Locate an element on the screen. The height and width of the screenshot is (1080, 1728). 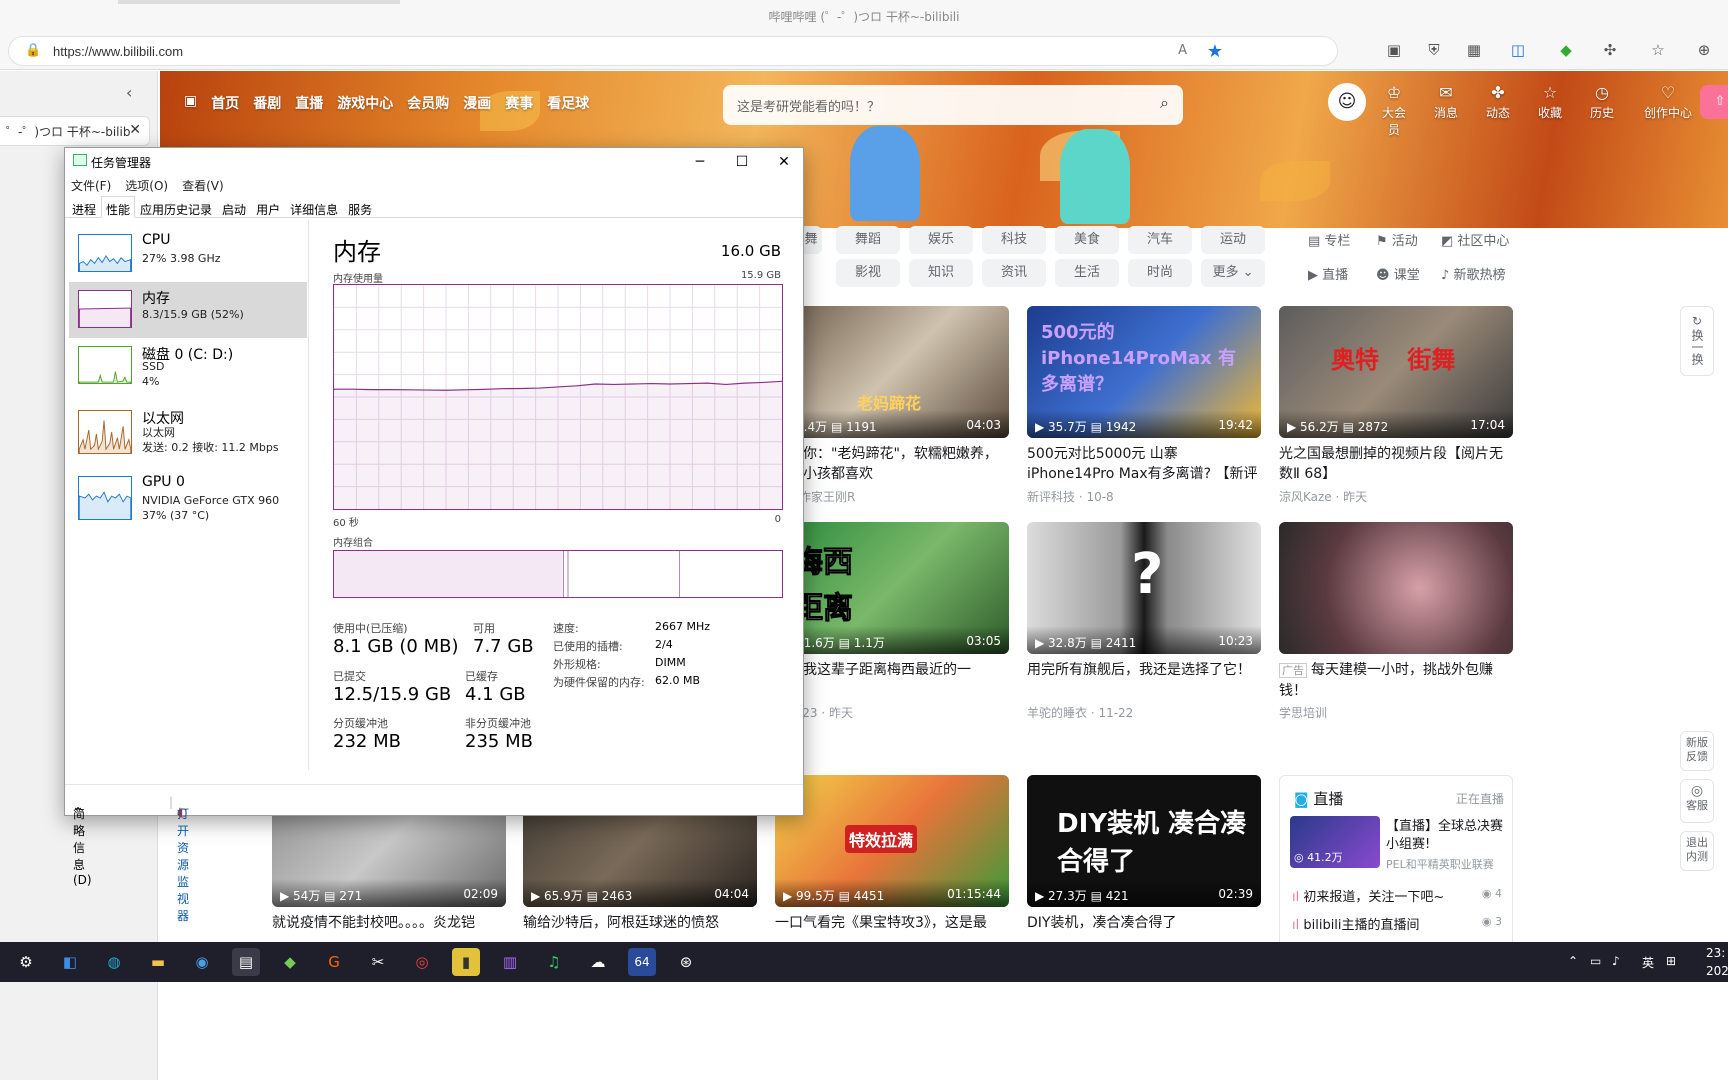
category-chip: 舞蹈 is located at coordinates (868, 240).